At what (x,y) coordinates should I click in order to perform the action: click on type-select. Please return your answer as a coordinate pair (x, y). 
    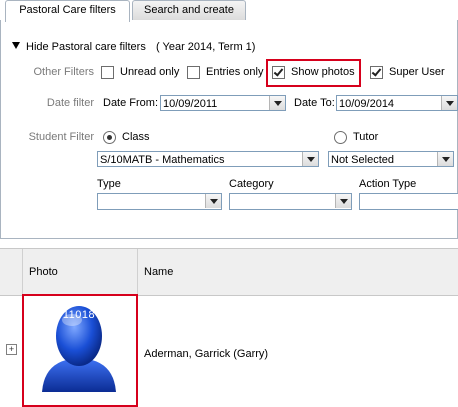
    Looking at the image, I should click on (159, 201).